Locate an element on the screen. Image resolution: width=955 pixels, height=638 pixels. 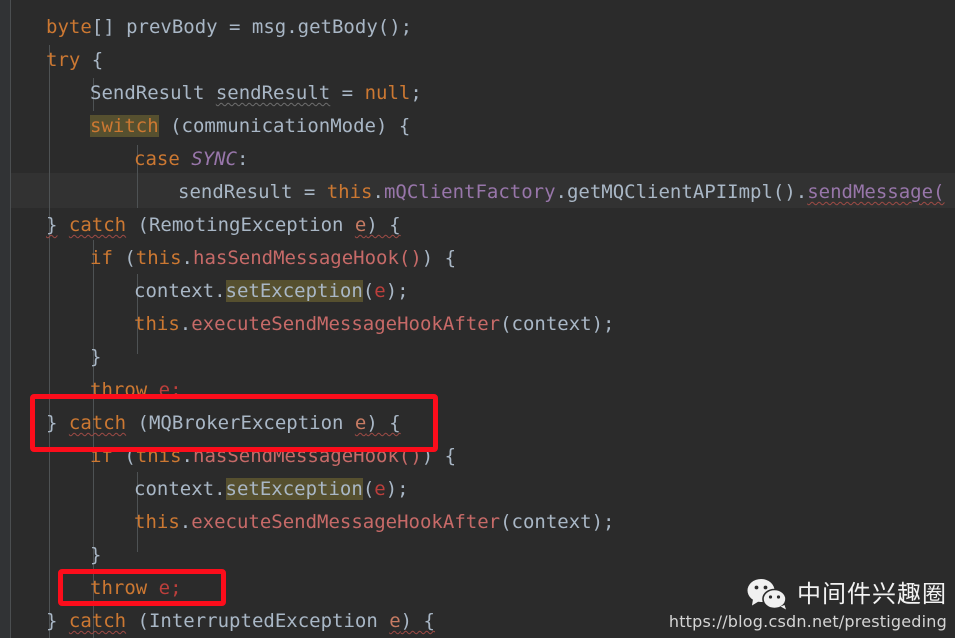
token-setexception-15: setException is located at coordinates (294, 489).